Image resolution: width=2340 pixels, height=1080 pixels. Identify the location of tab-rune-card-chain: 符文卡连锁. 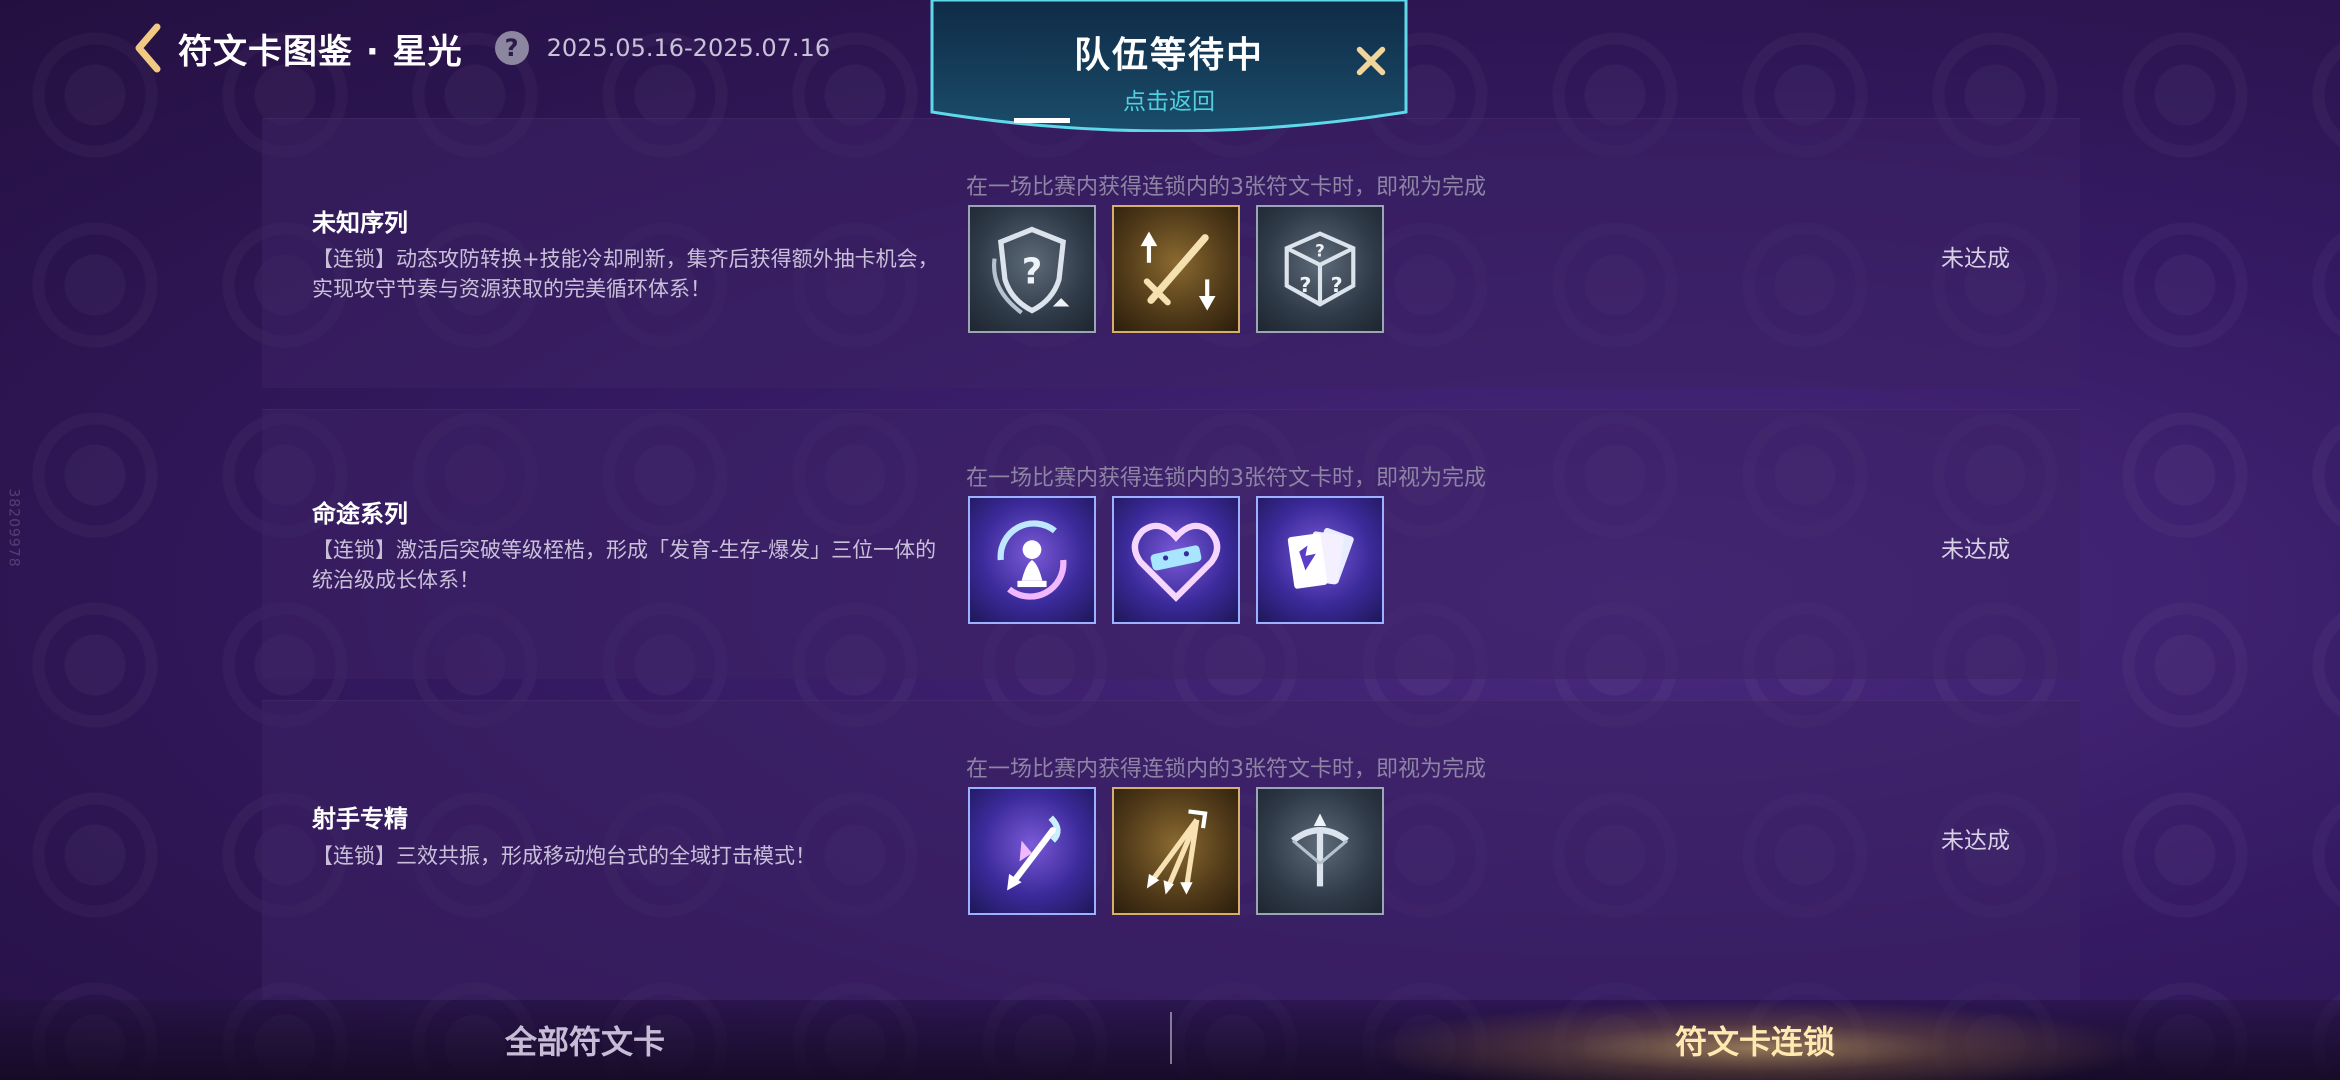
(1755, 1040).